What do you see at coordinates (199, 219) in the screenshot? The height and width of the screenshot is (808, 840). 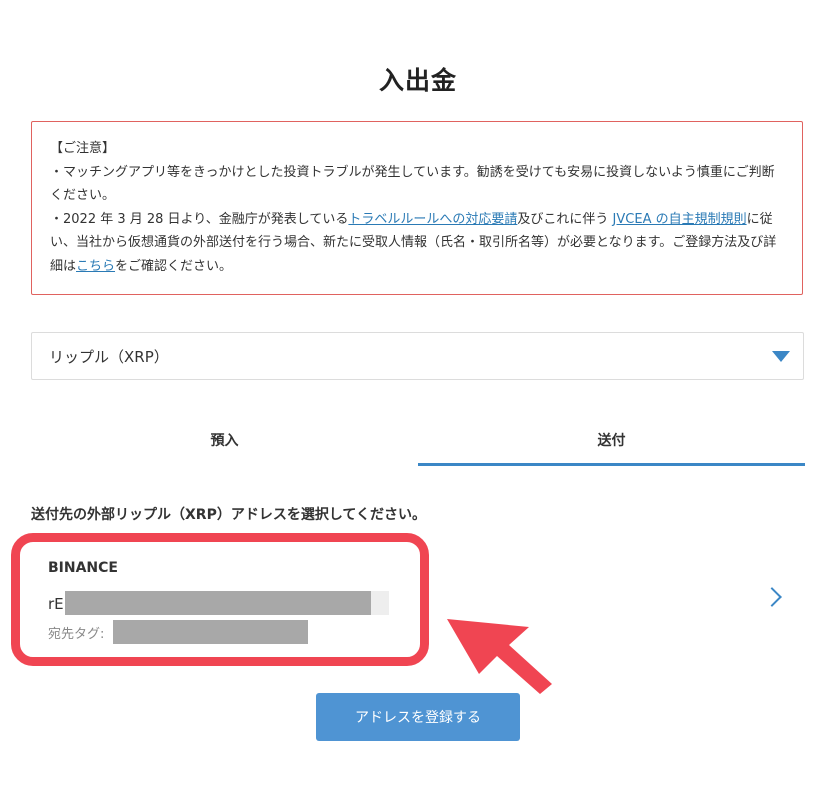 I see `notice-text: ・2022 年 3 月 28 日より、金融庁が発表している` at bounding box center [199, 219].